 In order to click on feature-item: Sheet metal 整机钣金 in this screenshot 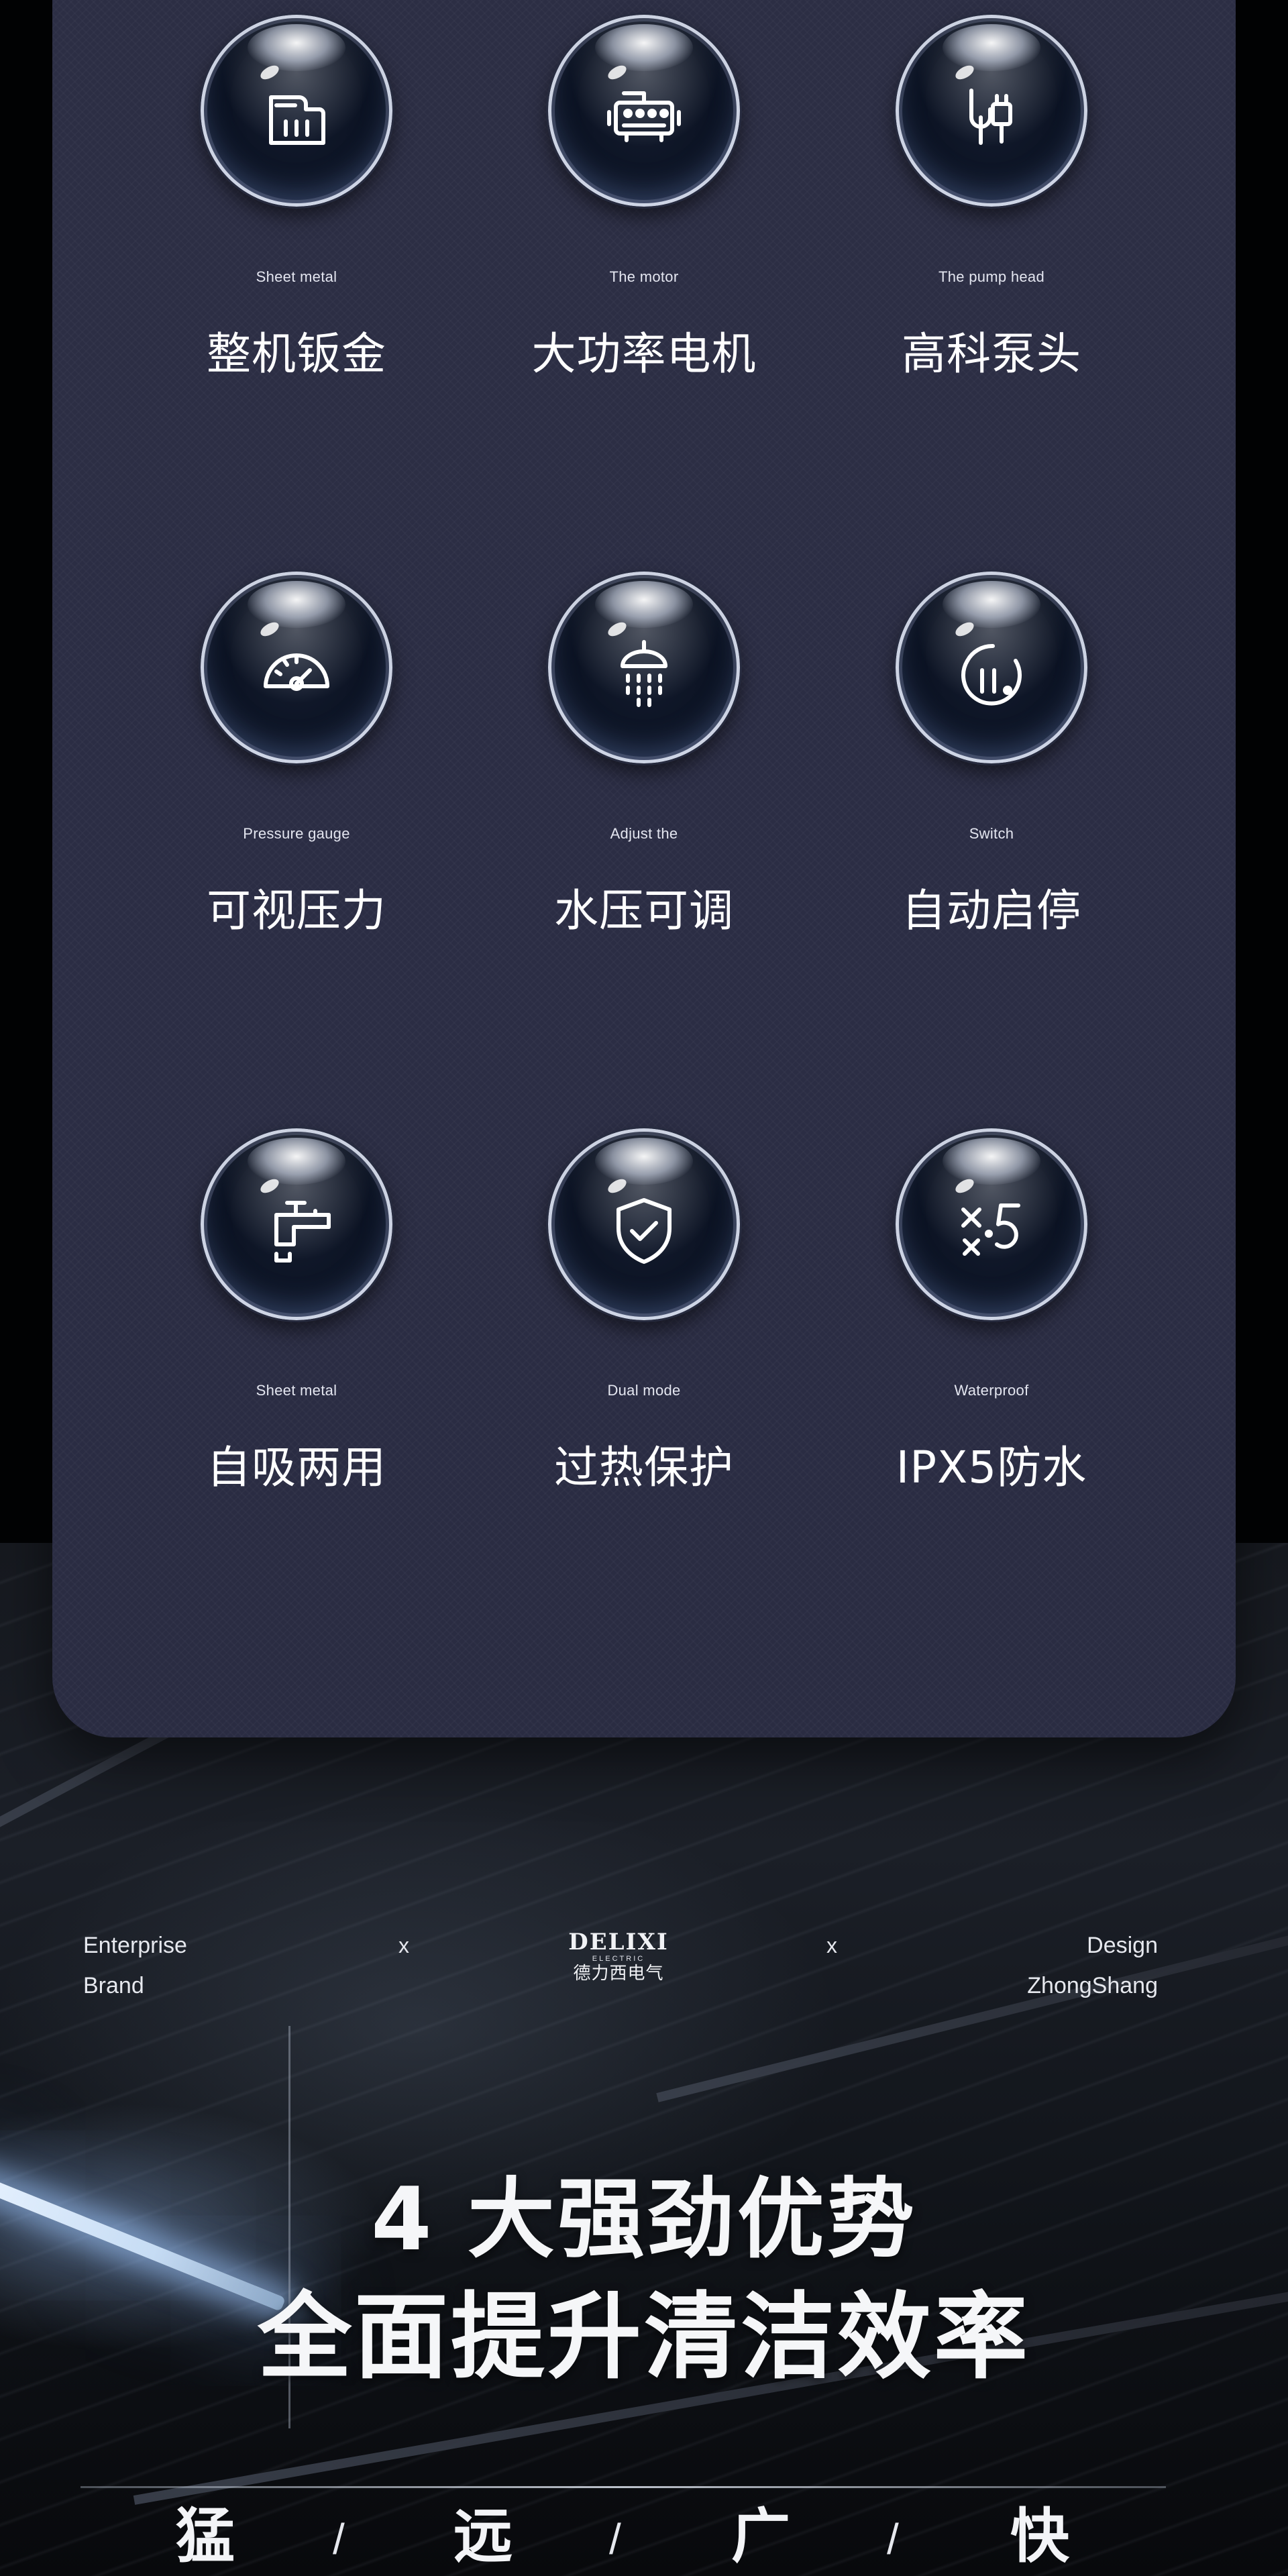, I will do `click(296, 278)`.